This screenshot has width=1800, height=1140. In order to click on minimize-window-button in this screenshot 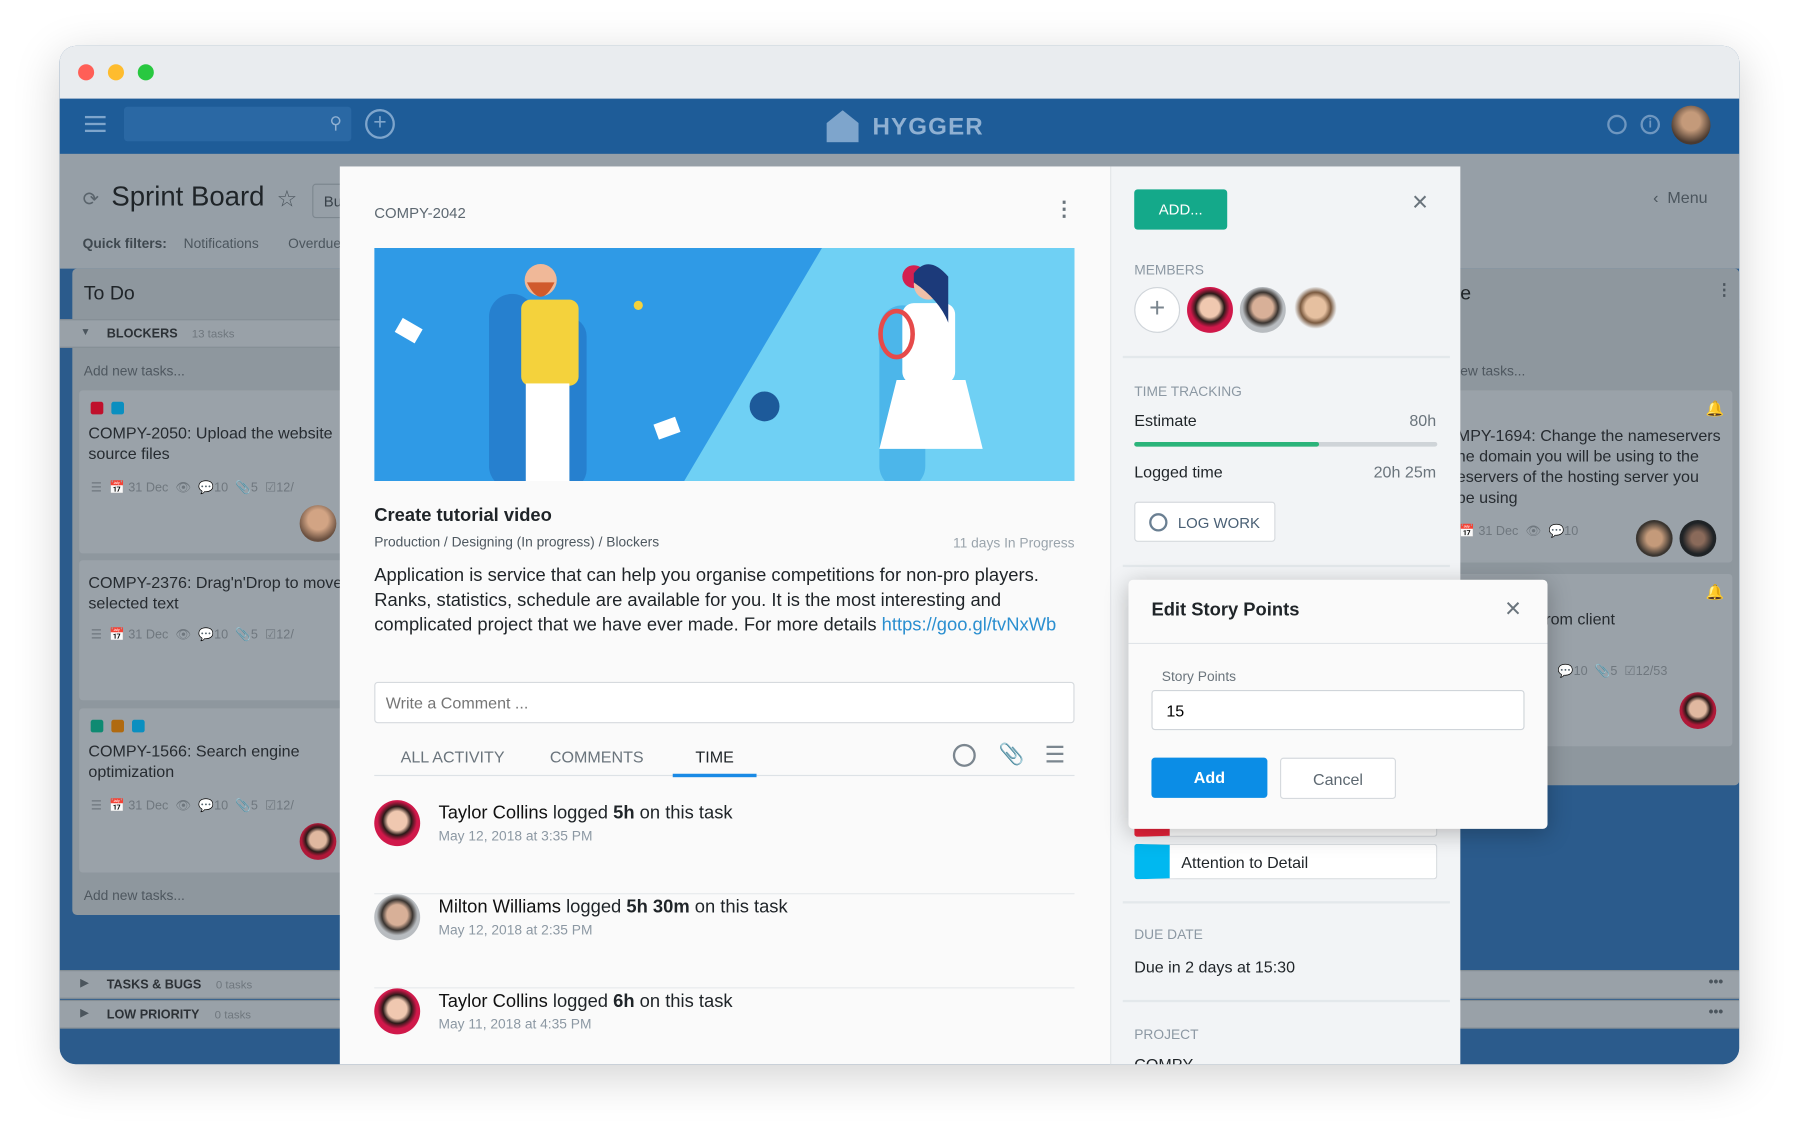, I will do `click(115, 72)`.